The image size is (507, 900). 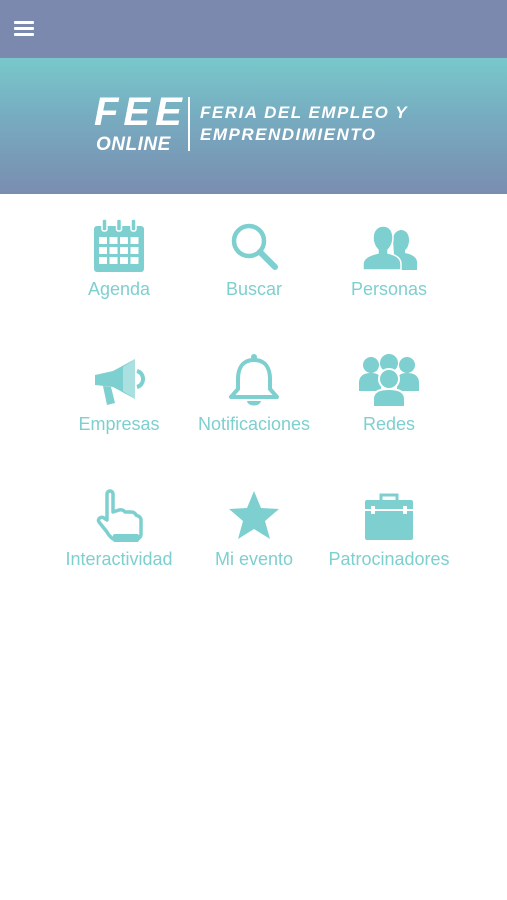 I want to click on menu-item-personas: Personas, so click(x=389, y=266).